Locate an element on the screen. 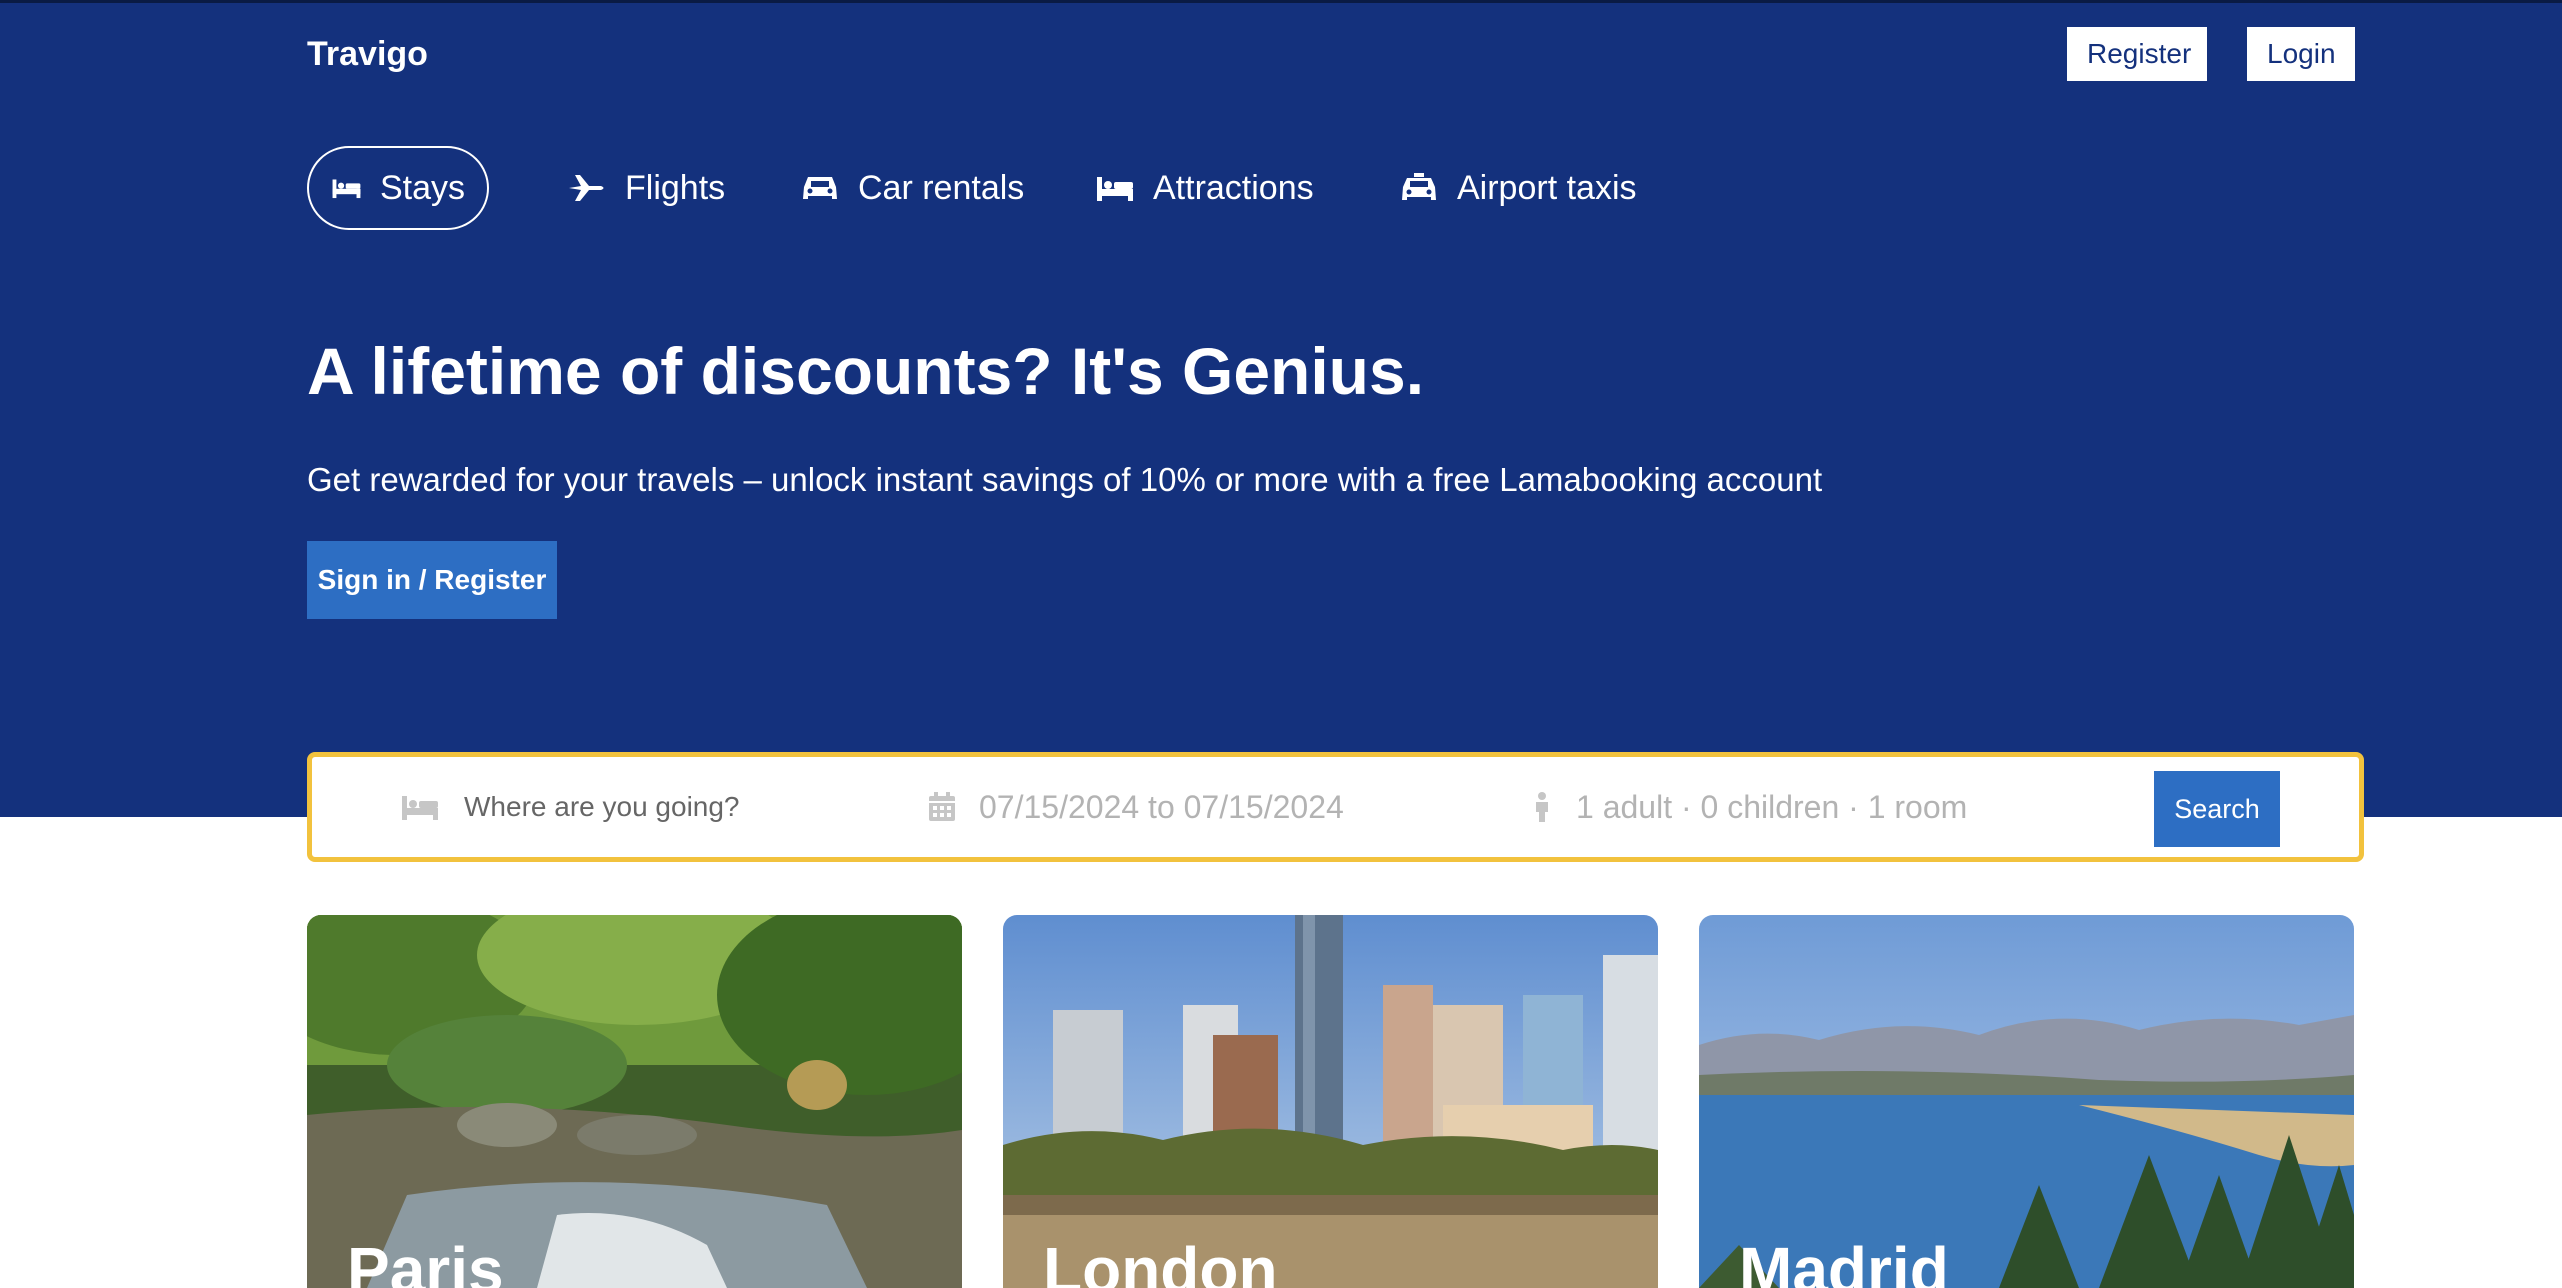  destination-name: Madrid is located at coordinates (1844, 1261).